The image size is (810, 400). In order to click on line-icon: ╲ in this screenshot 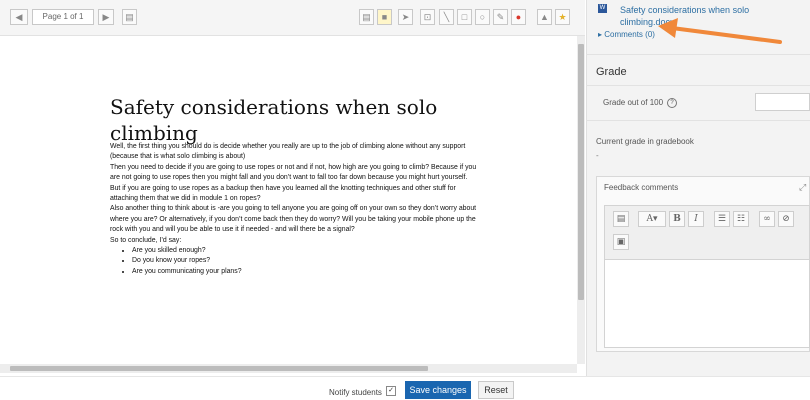, I will do `click(446, 17)`.